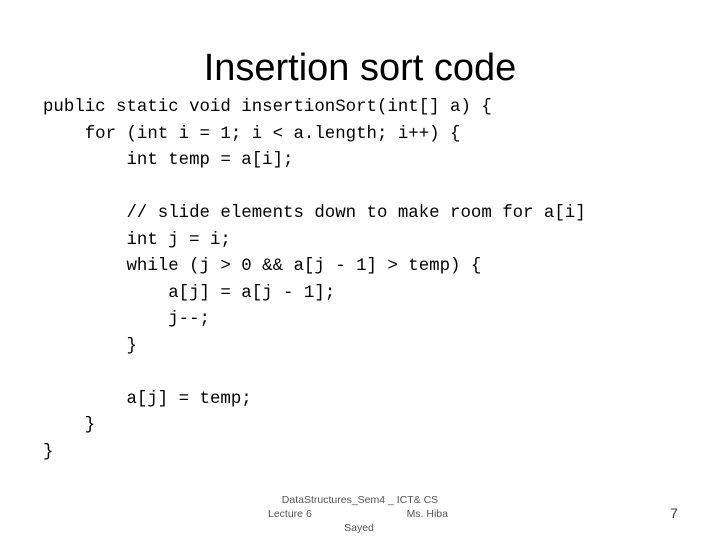 The height and width of the screenshot is (540, 720). Describe the element at coordinates (252, 134) in the screenshot. I see `code-line: for (int i = 1; i < a.length; i++) {` at that location.